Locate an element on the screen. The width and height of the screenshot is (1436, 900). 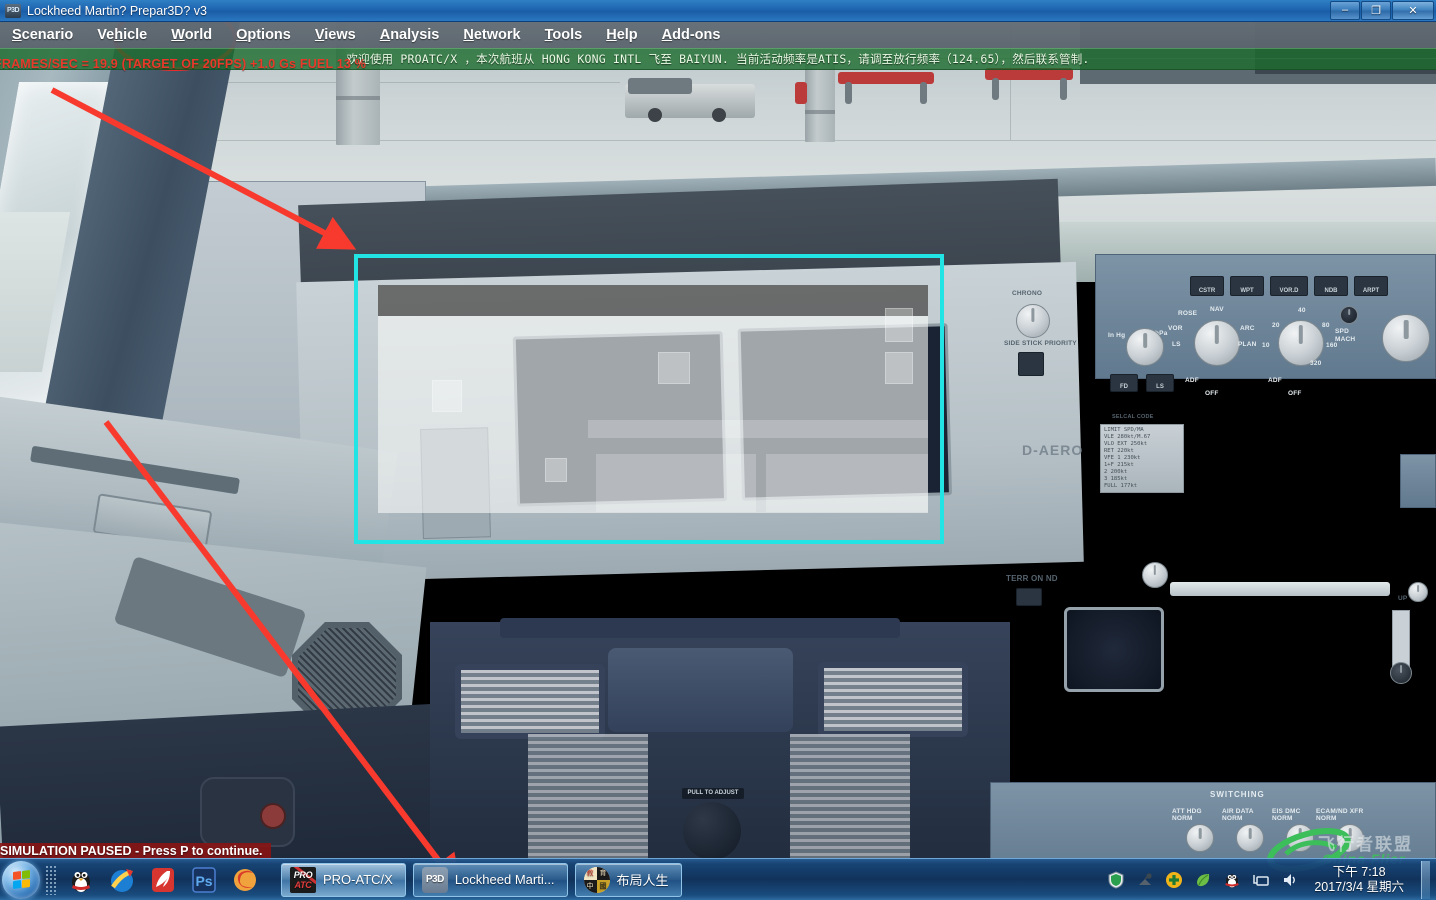
off1-label: OFF is located at coordinates (1212, 393).